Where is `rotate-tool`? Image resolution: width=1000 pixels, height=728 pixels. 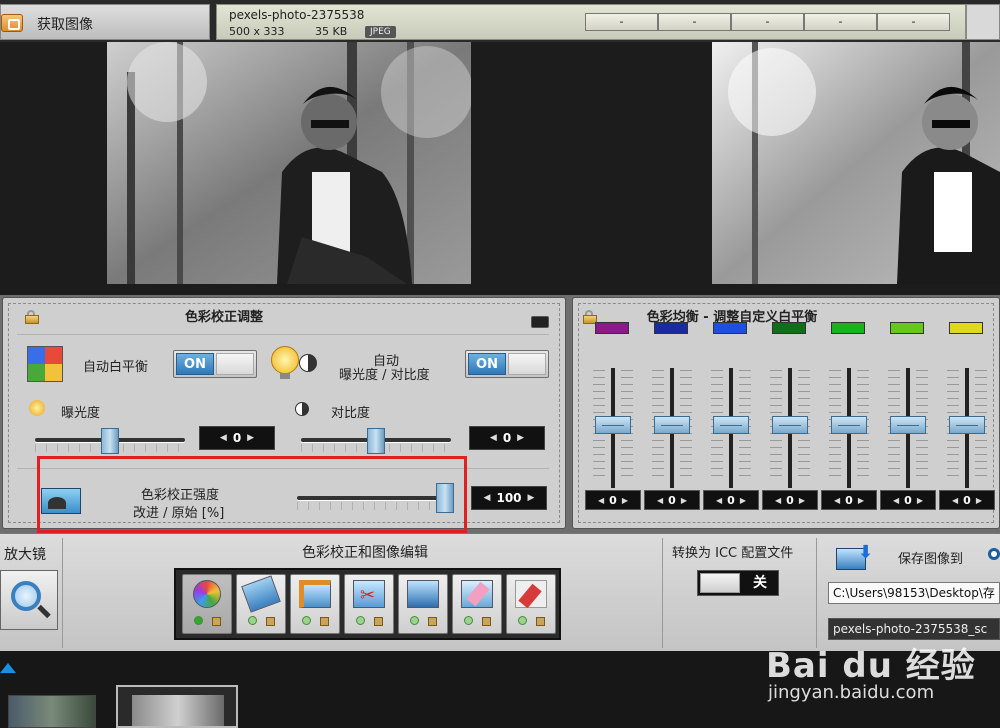
rotate-tool is located at coordinates (261, 604).